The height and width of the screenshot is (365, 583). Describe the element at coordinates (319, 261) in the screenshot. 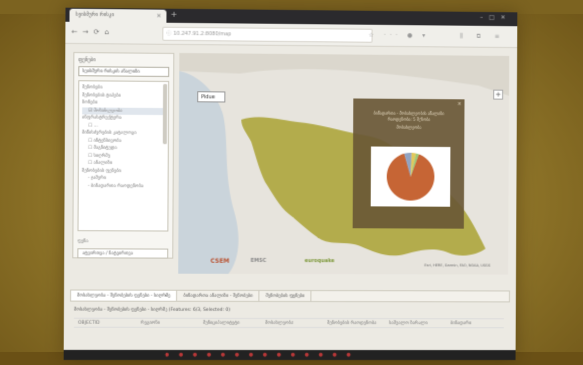

I see `euroquake-logo: euroquake` at that location.